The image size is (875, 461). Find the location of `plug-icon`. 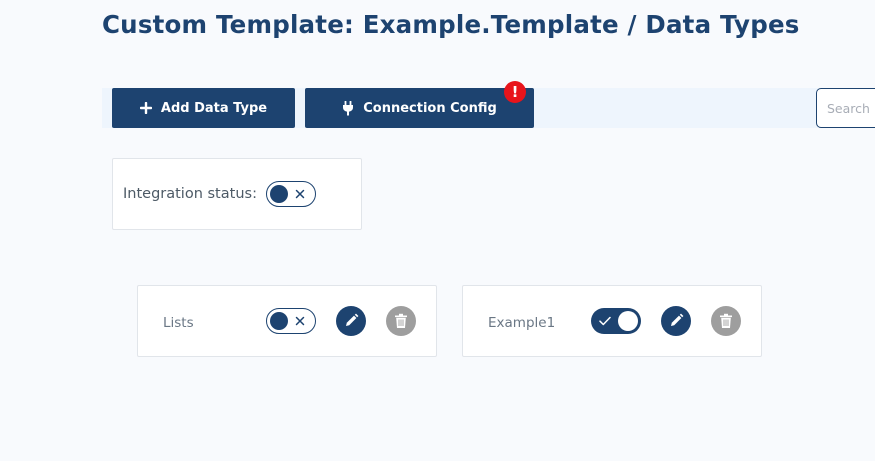

plug-icon is located at coordinates (348, 108).